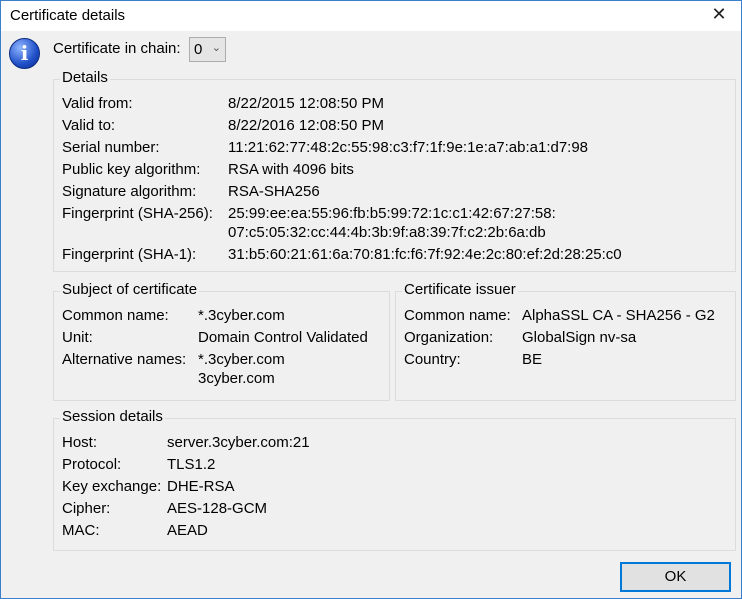 The height and width of the screenshot is (599, 742). Describe the element at coordinates (97, 103) in the screenshot. I see `details-label: Valid from:` at that location.